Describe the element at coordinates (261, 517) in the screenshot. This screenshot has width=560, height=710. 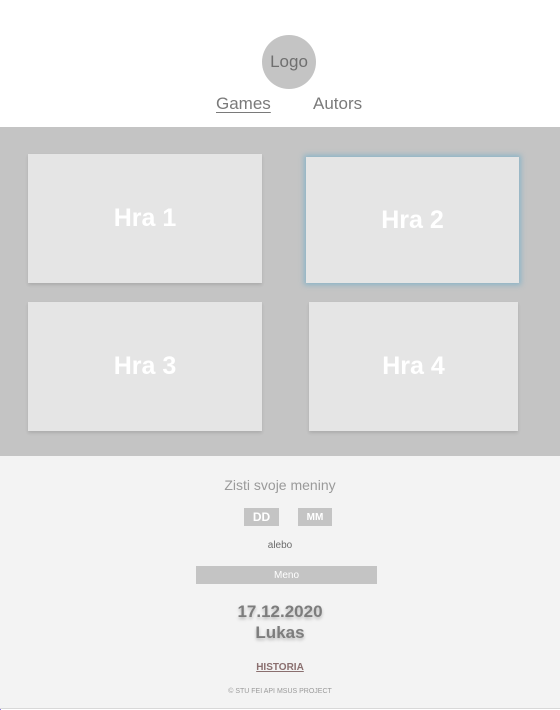
I see `day-input: DD` at that location.